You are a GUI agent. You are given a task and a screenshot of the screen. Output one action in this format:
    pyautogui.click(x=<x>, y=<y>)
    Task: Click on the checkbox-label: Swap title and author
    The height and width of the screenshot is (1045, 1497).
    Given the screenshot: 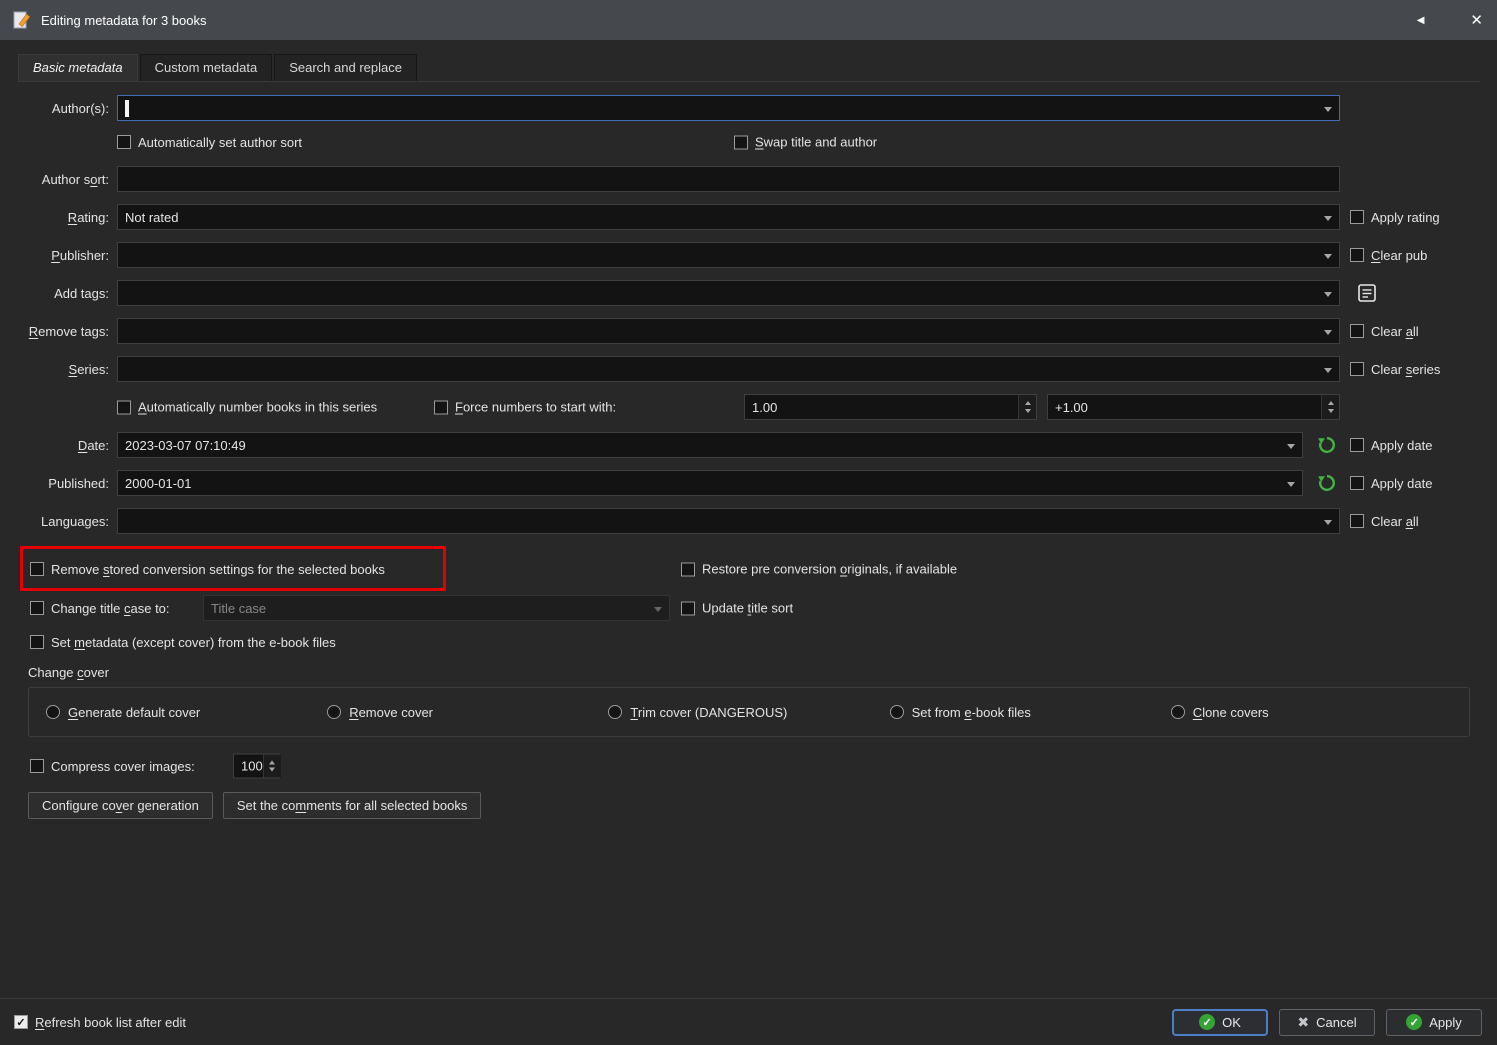 What is the action you would take?
    pyautogui.click(x=816, y=142)
    